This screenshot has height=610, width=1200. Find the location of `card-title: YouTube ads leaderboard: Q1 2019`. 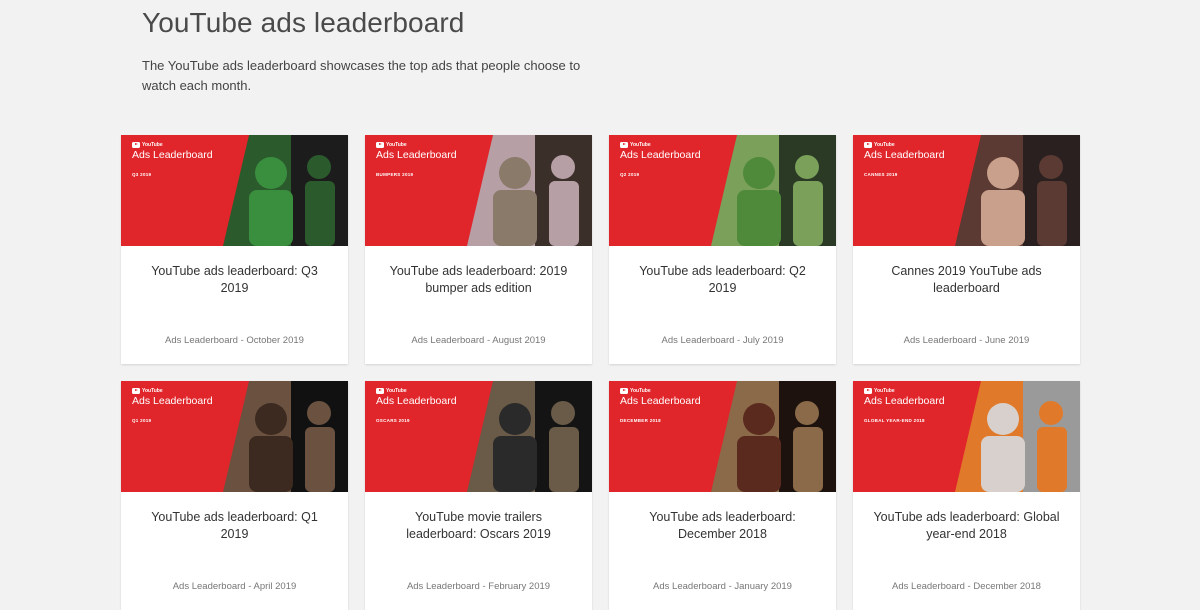

card-title: YouTube ads leaderboard: Q1 2019 is located at coordinates (234, 526).